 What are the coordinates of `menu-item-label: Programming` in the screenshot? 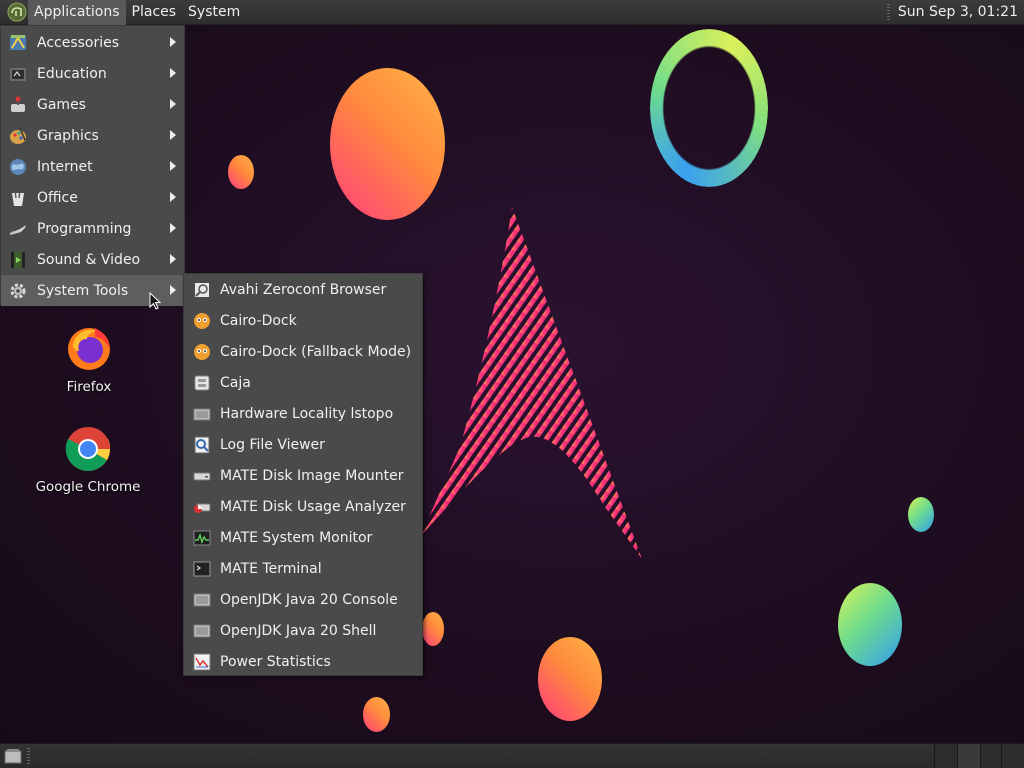 It's located at (84, 228).